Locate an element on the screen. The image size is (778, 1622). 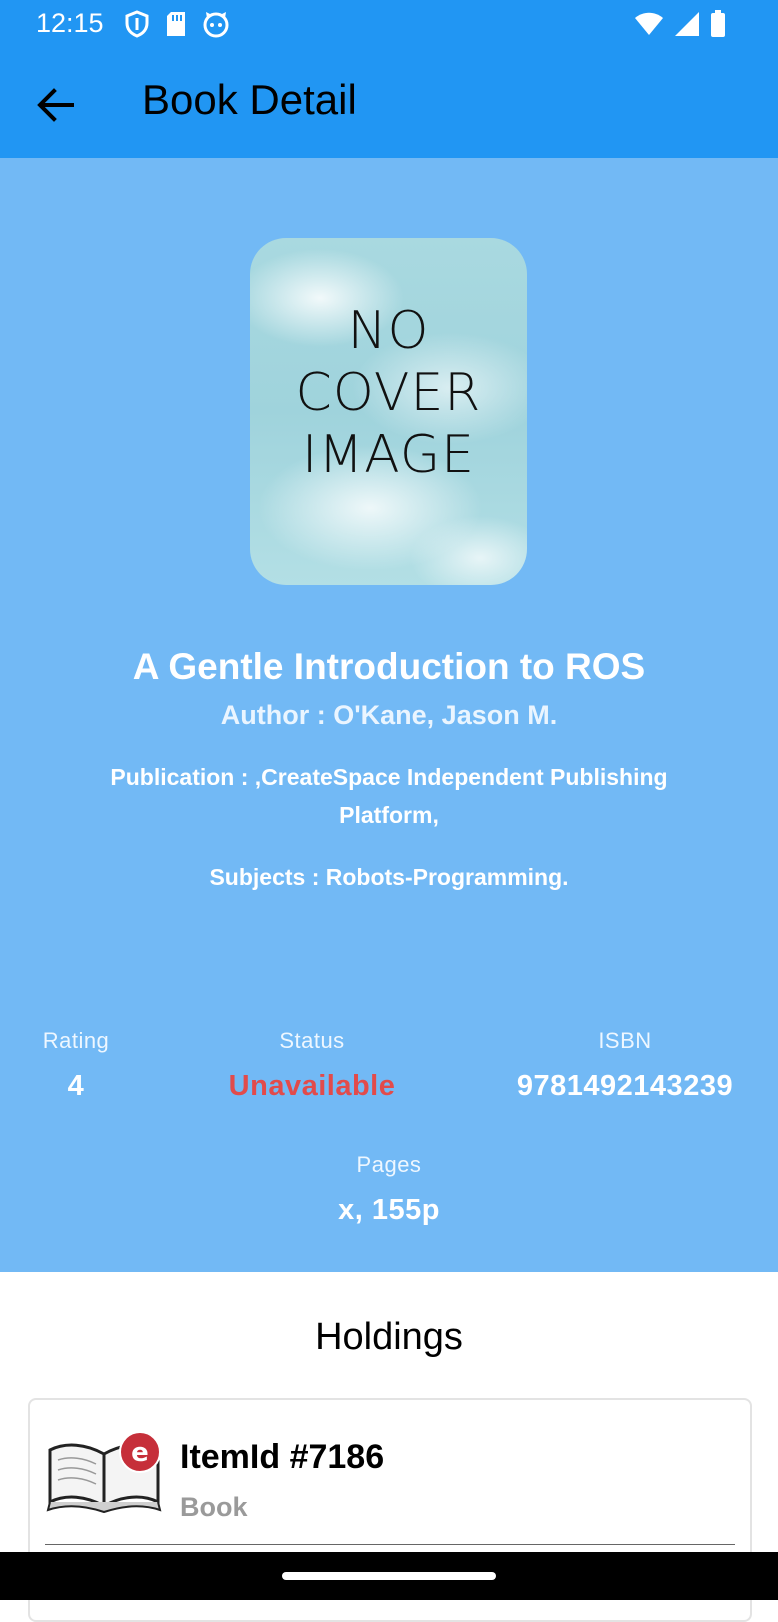
book-cover-image: NO COVER IMAGE is located at coordinates (388, 411).